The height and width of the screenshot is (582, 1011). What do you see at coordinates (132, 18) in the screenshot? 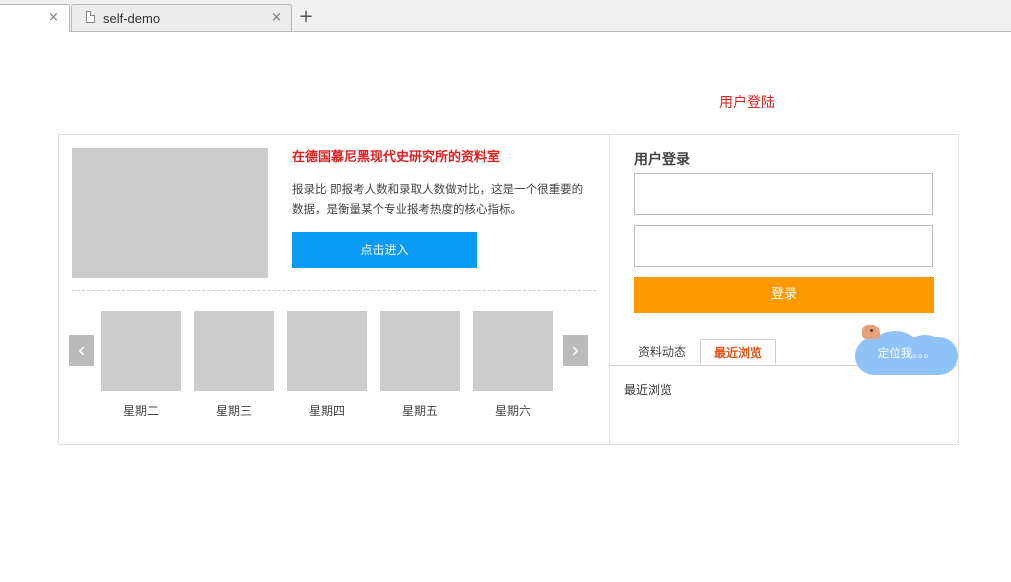
I see `tab-title: self-demo` at bounding box center [132, 18].